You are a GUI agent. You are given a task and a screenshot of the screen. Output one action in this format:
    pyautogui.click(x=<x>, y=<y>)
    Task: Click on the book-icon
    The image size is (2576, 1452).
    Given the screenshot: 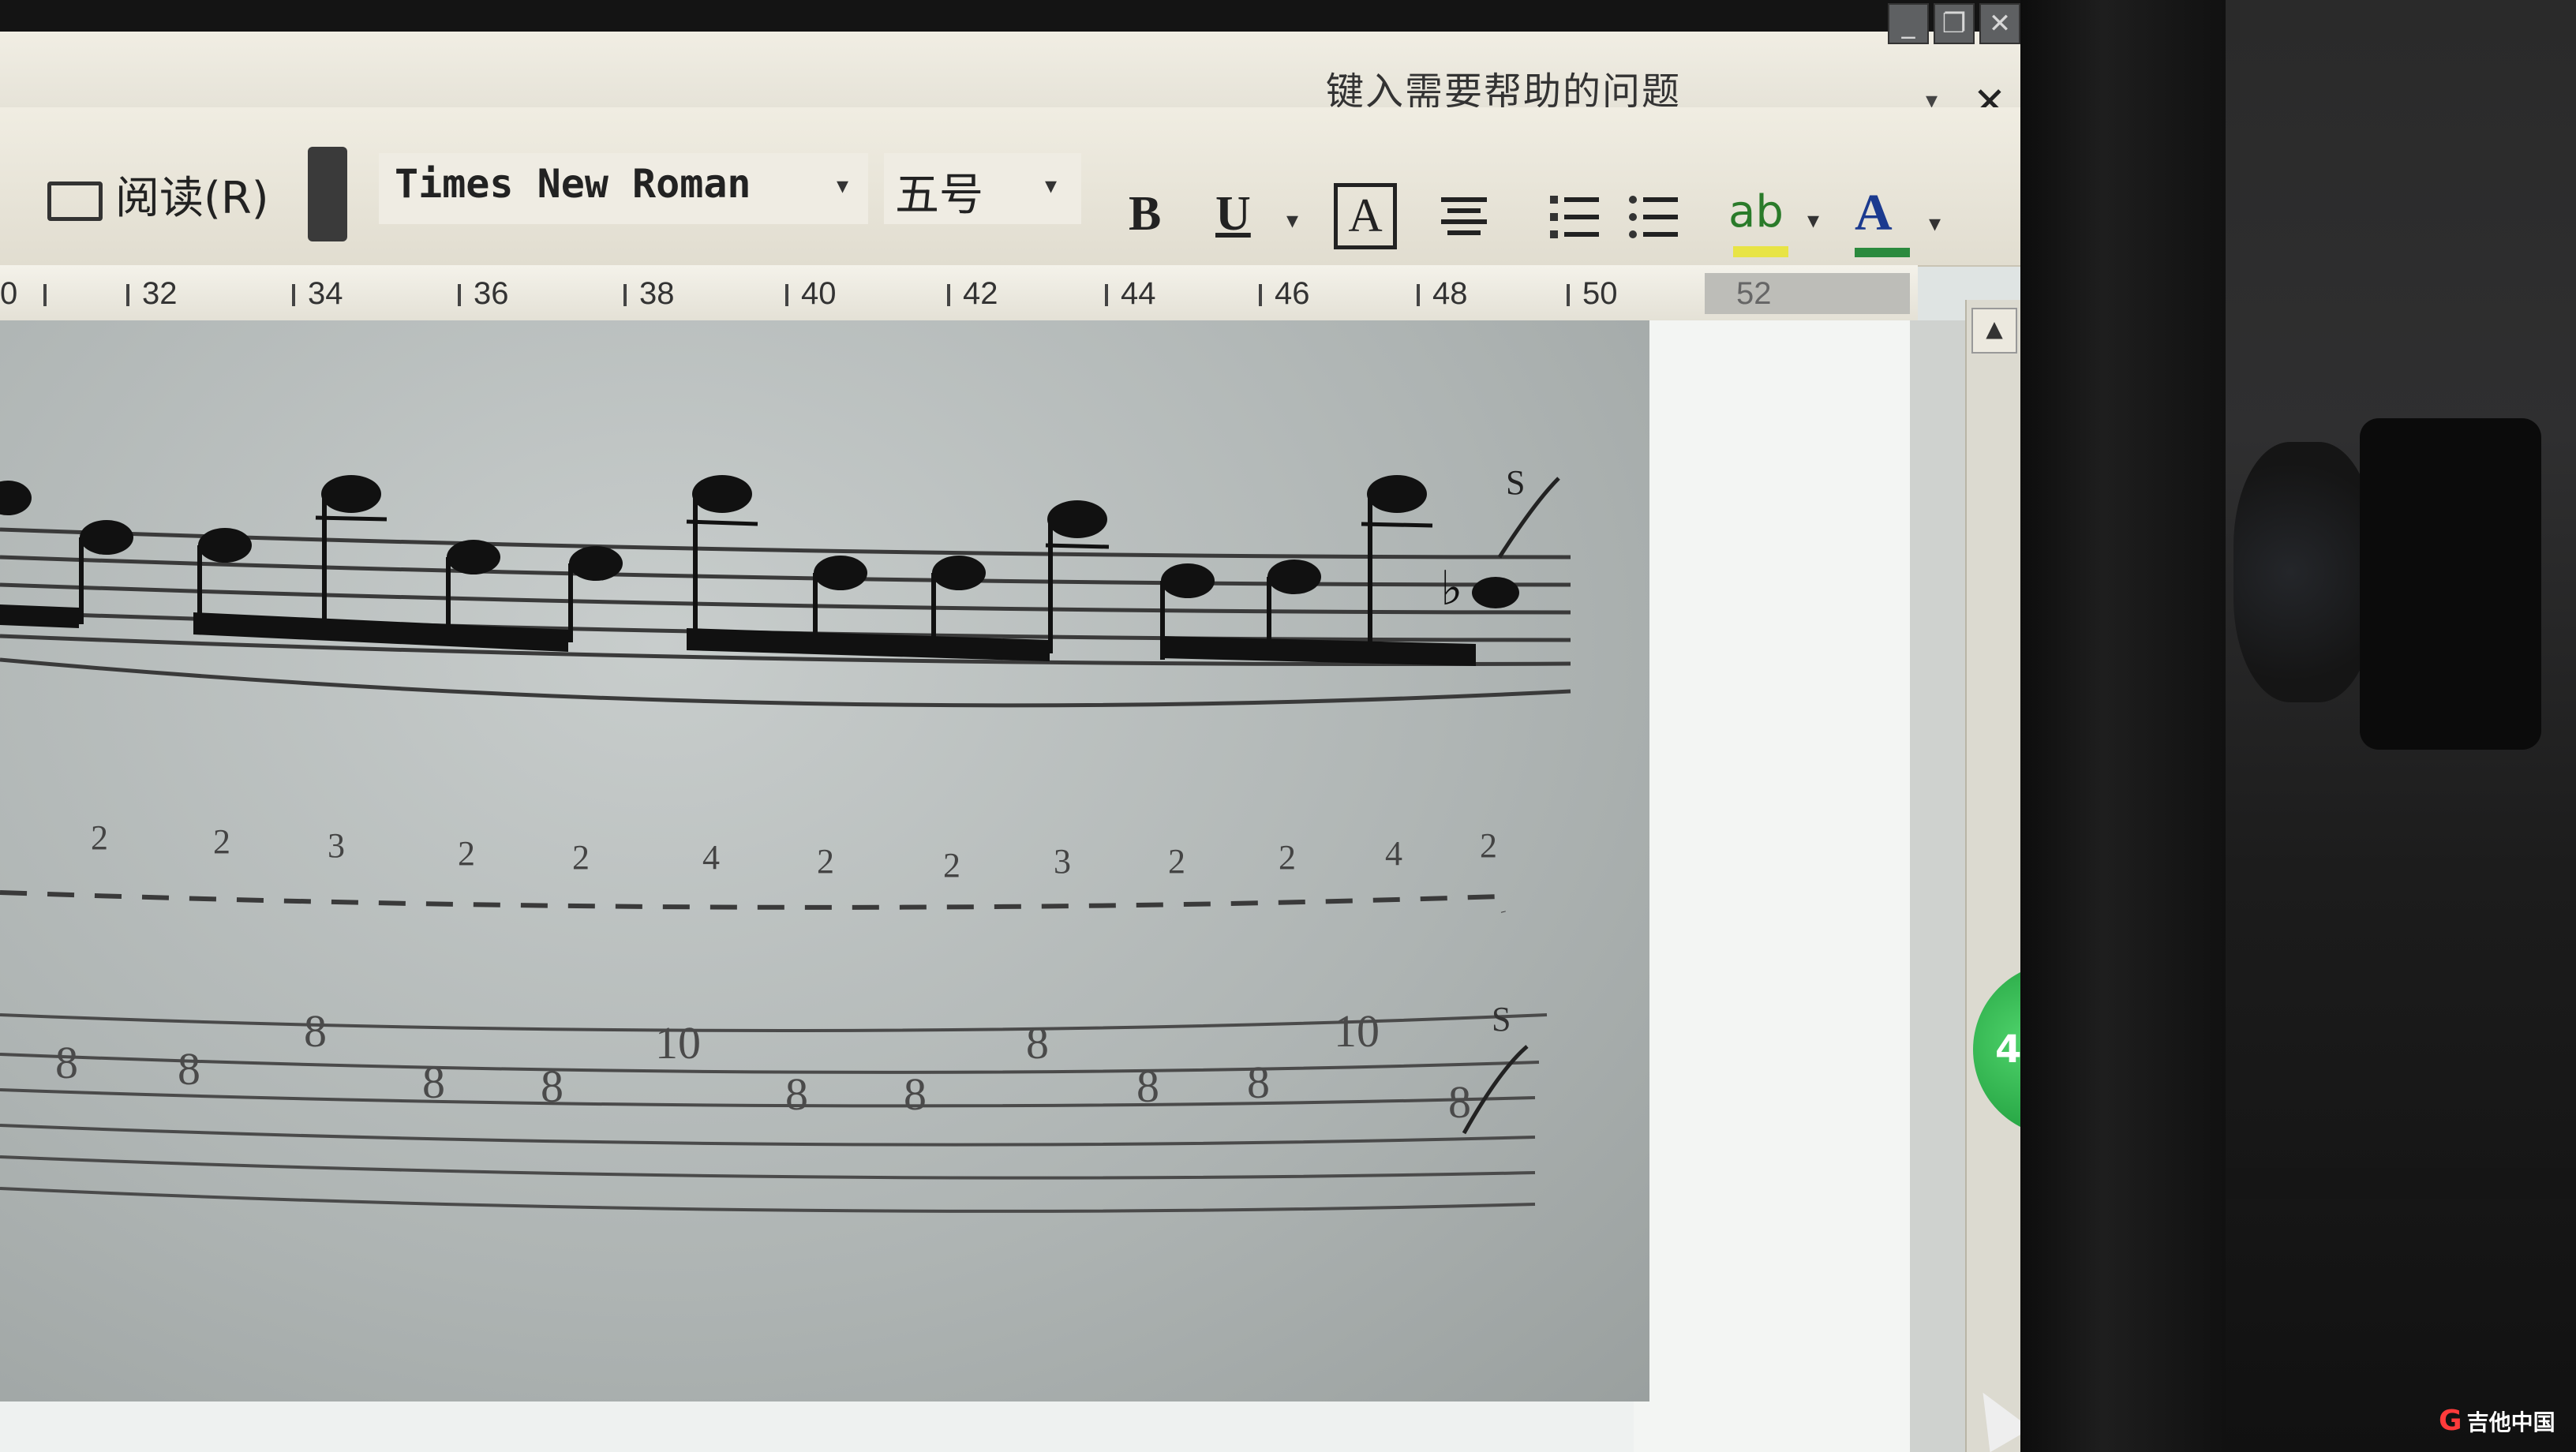 What is the action you would take?
    pyautogui.click(x=75, y=201)
    